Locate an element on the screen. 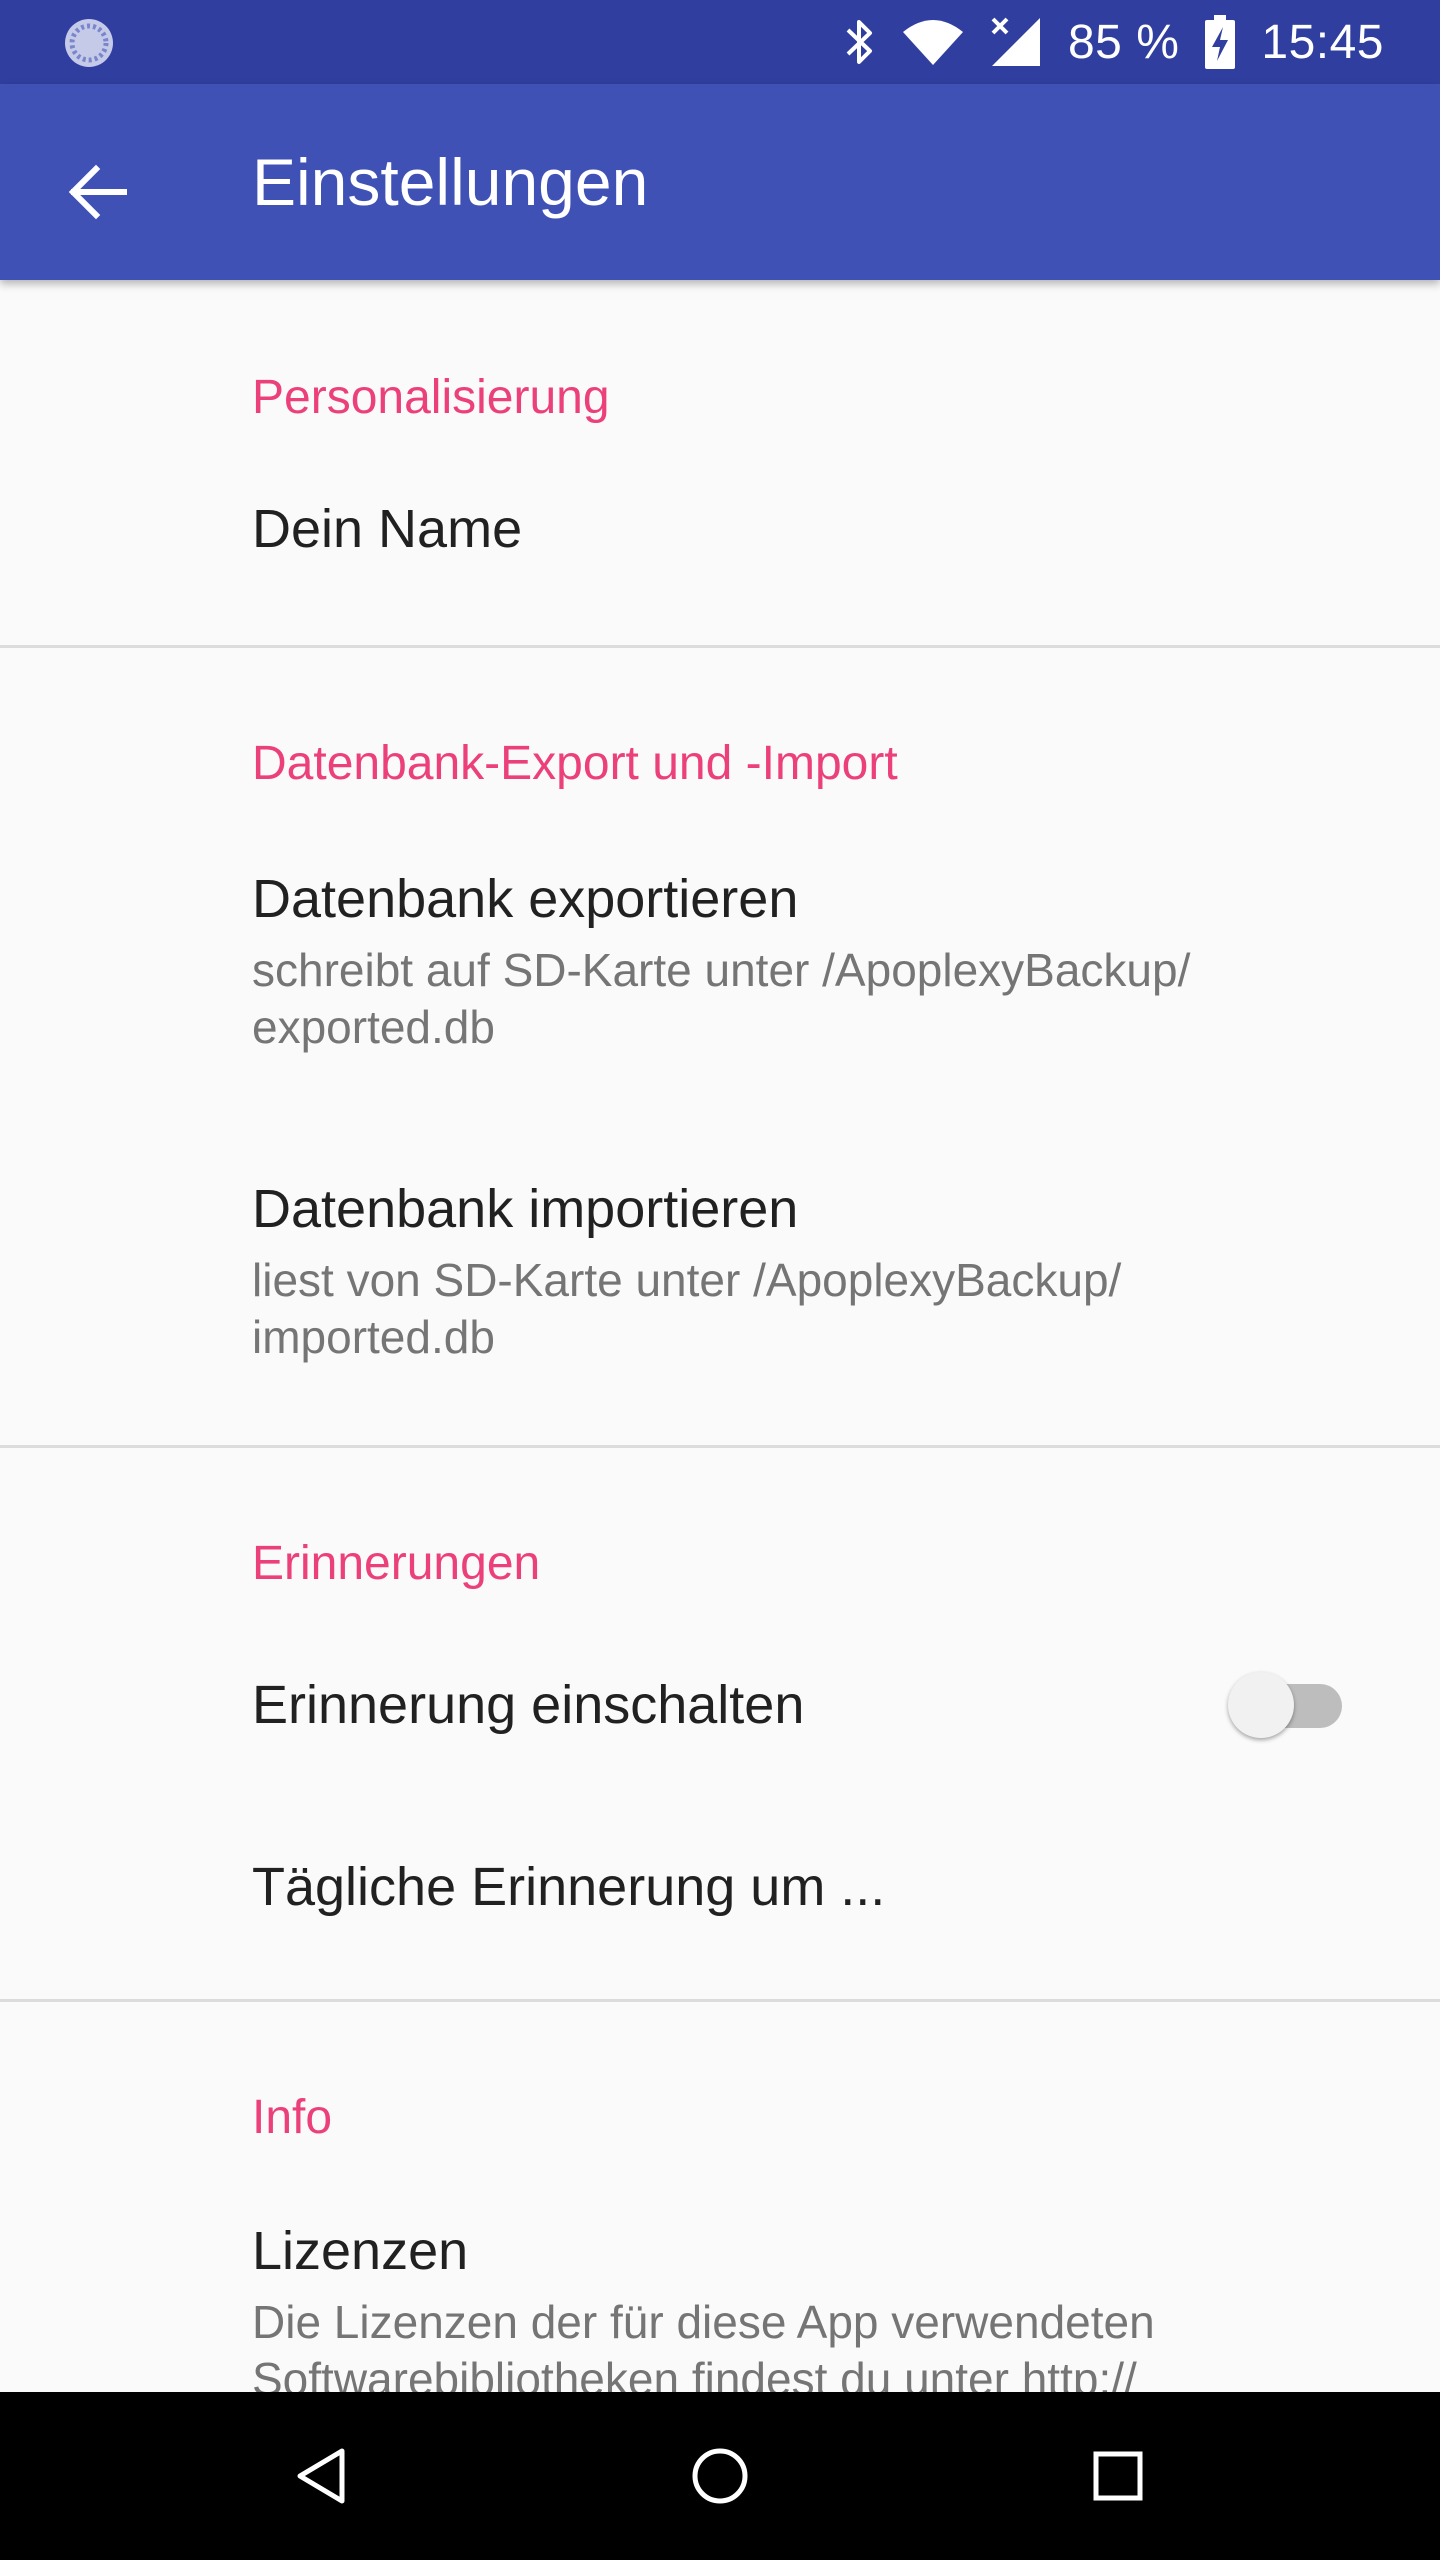  pref-title: Lizenzen is located at coordinates (360, 2251).